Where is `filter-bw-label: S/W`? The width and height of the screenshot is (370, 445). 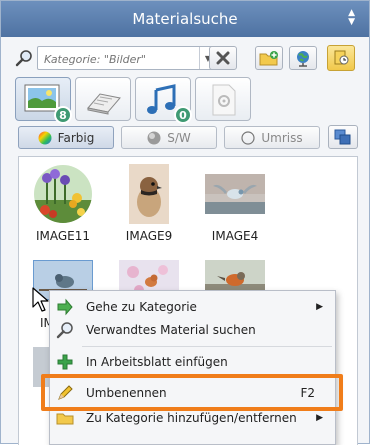 filter-bw-label: S/W is located at coordinates (179, 137).